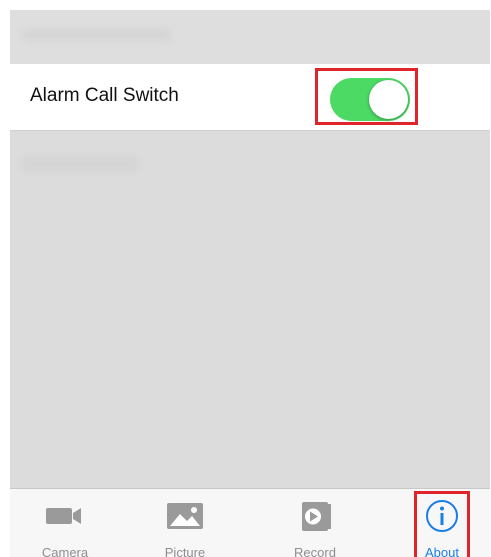 Image resolution: width=491 pixels, height=557 pixels. What do you see at coordinates (97, 35) in the screenshot?
I see `blurred-header-text` at bounding box center [97, 35].